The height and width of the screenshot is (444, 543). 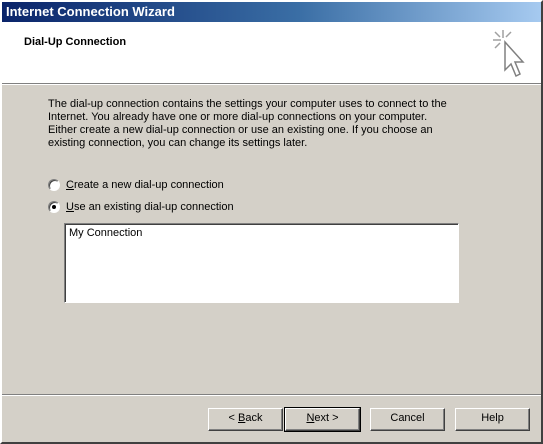 I want to click on button-separator, so click(x=271, y=395).